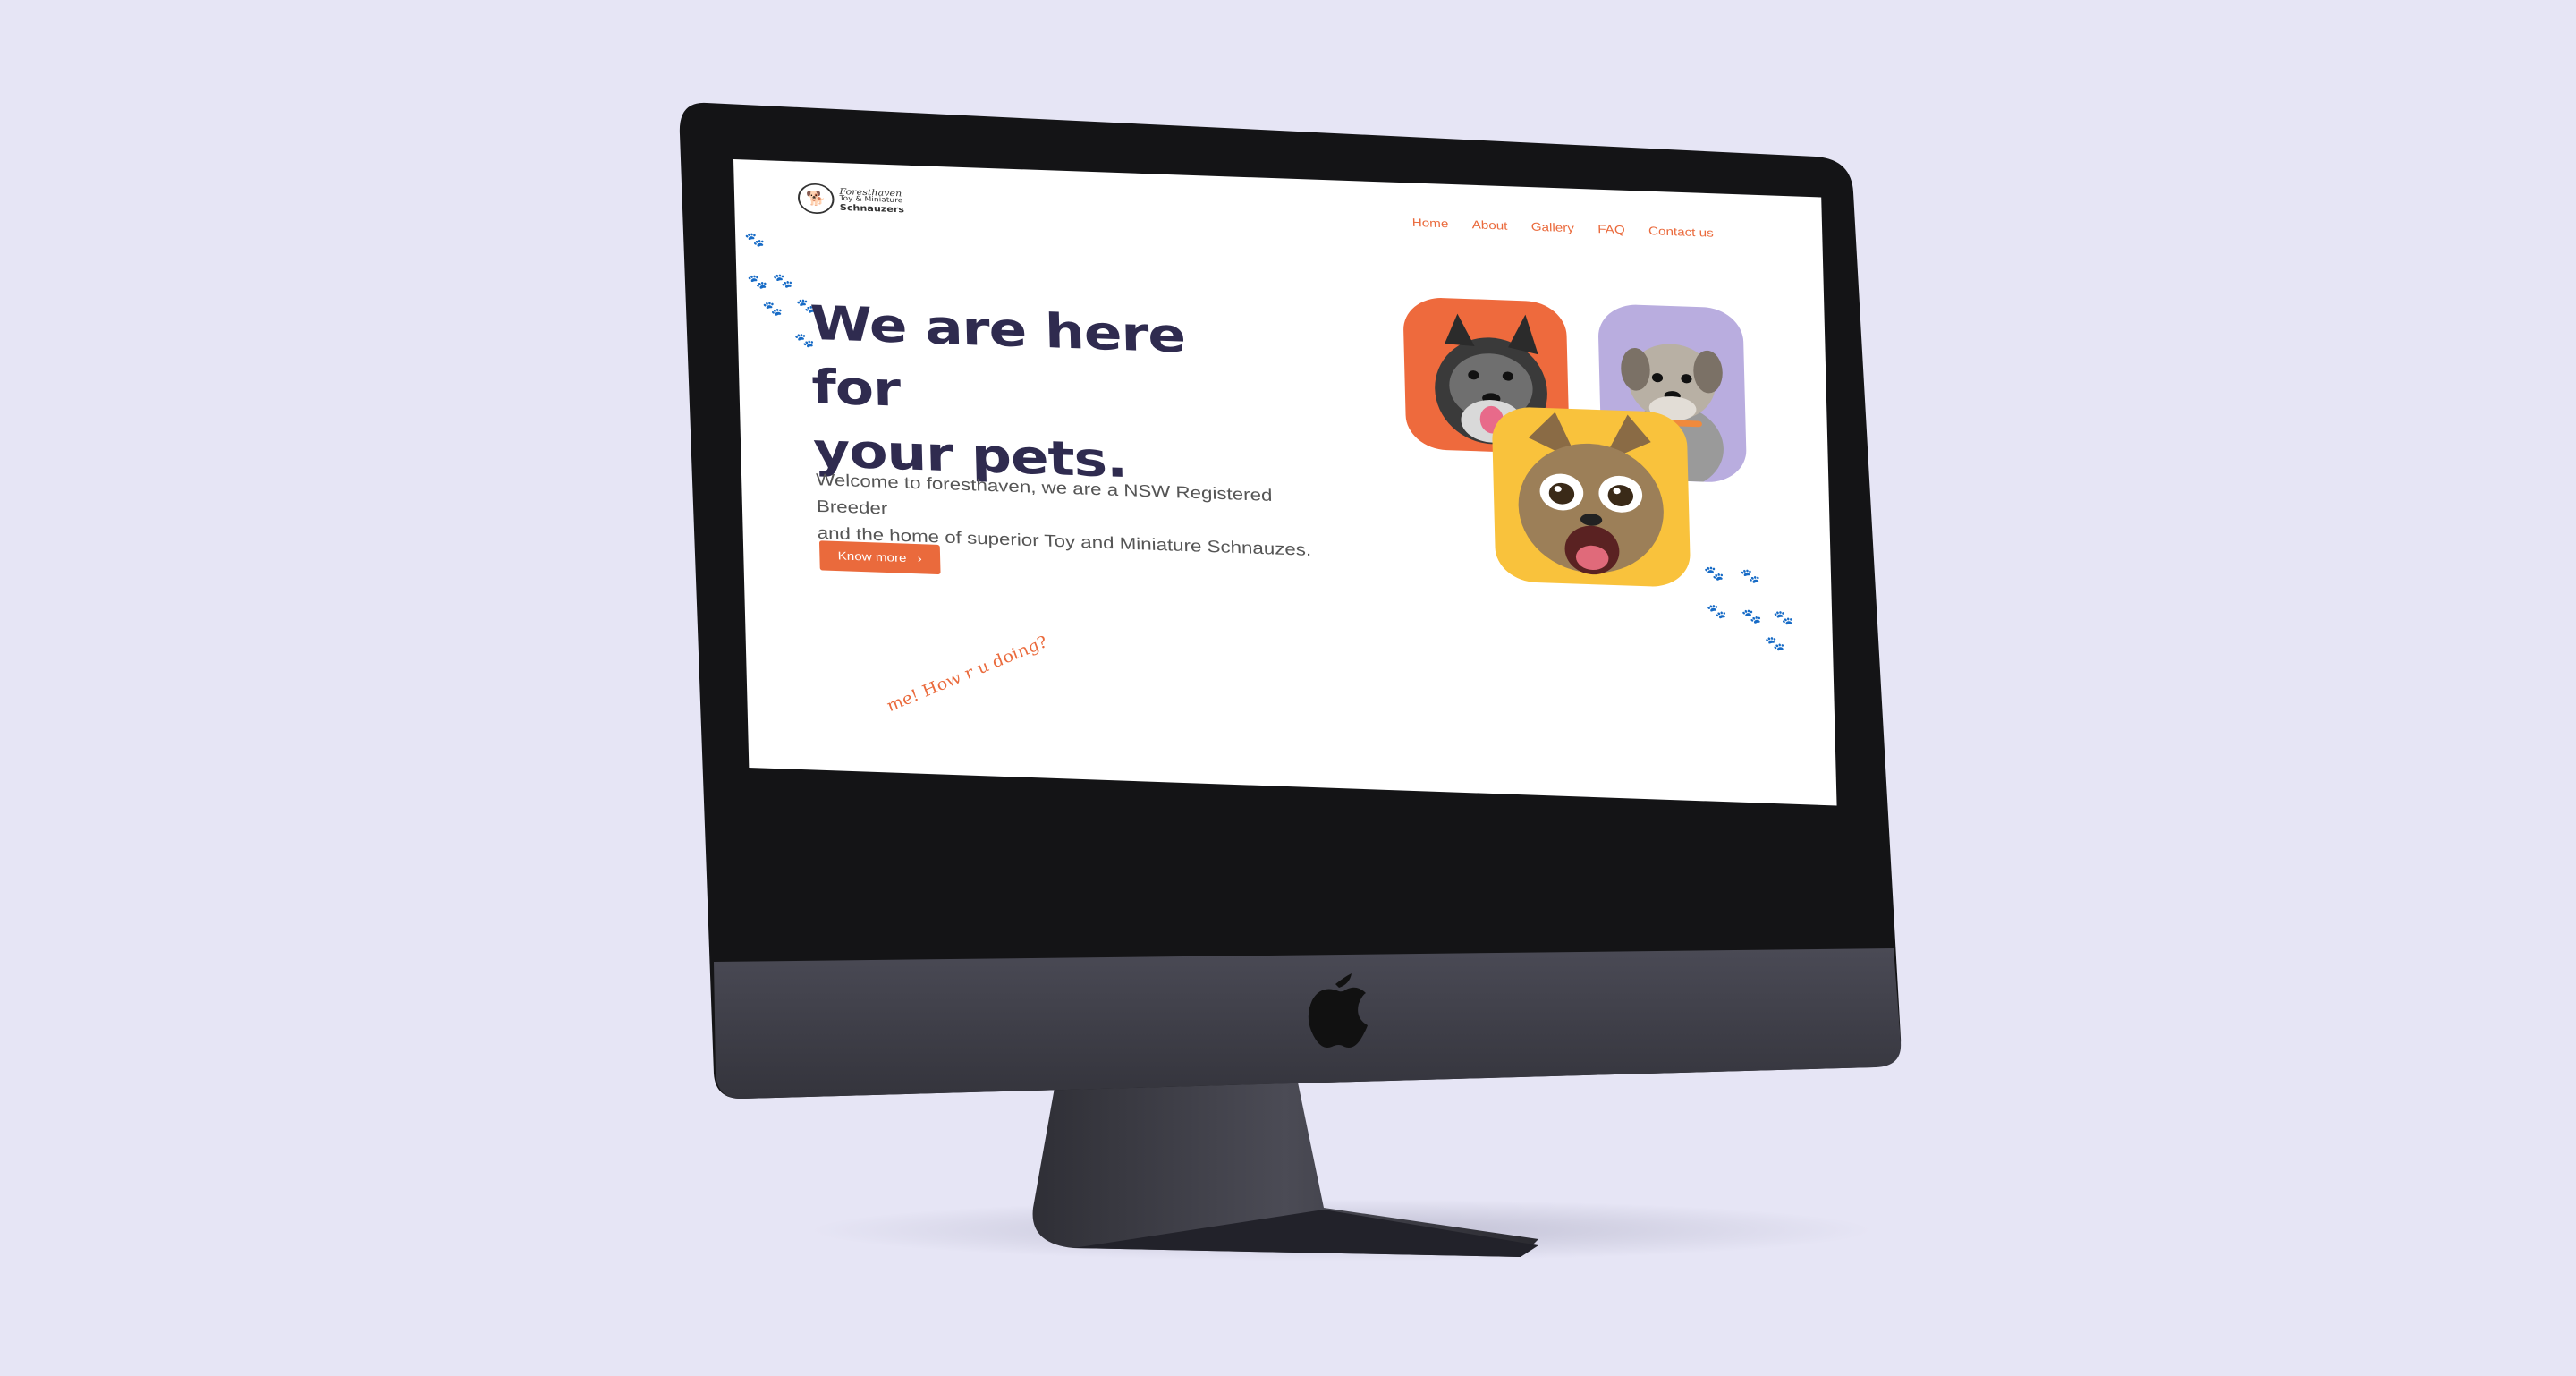  I want to click on logo-wordmark: Foresthaven Toy & Miniature Schnauzers, so click(872, 201).